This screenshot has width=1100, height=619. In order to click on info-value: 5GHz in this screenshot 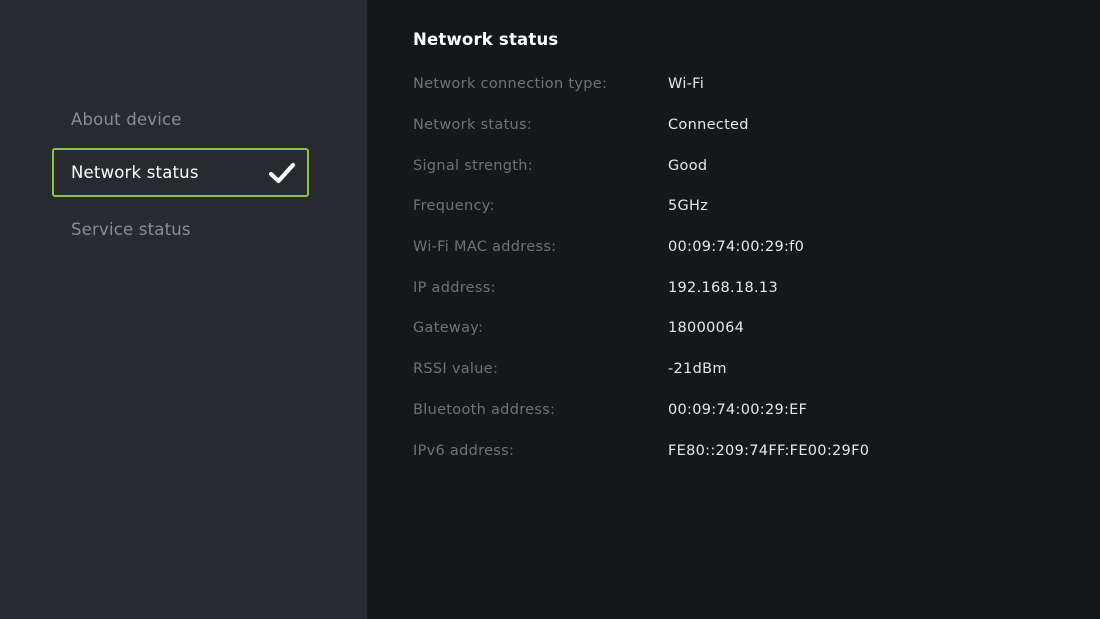, I will do `click(688, 206)`.